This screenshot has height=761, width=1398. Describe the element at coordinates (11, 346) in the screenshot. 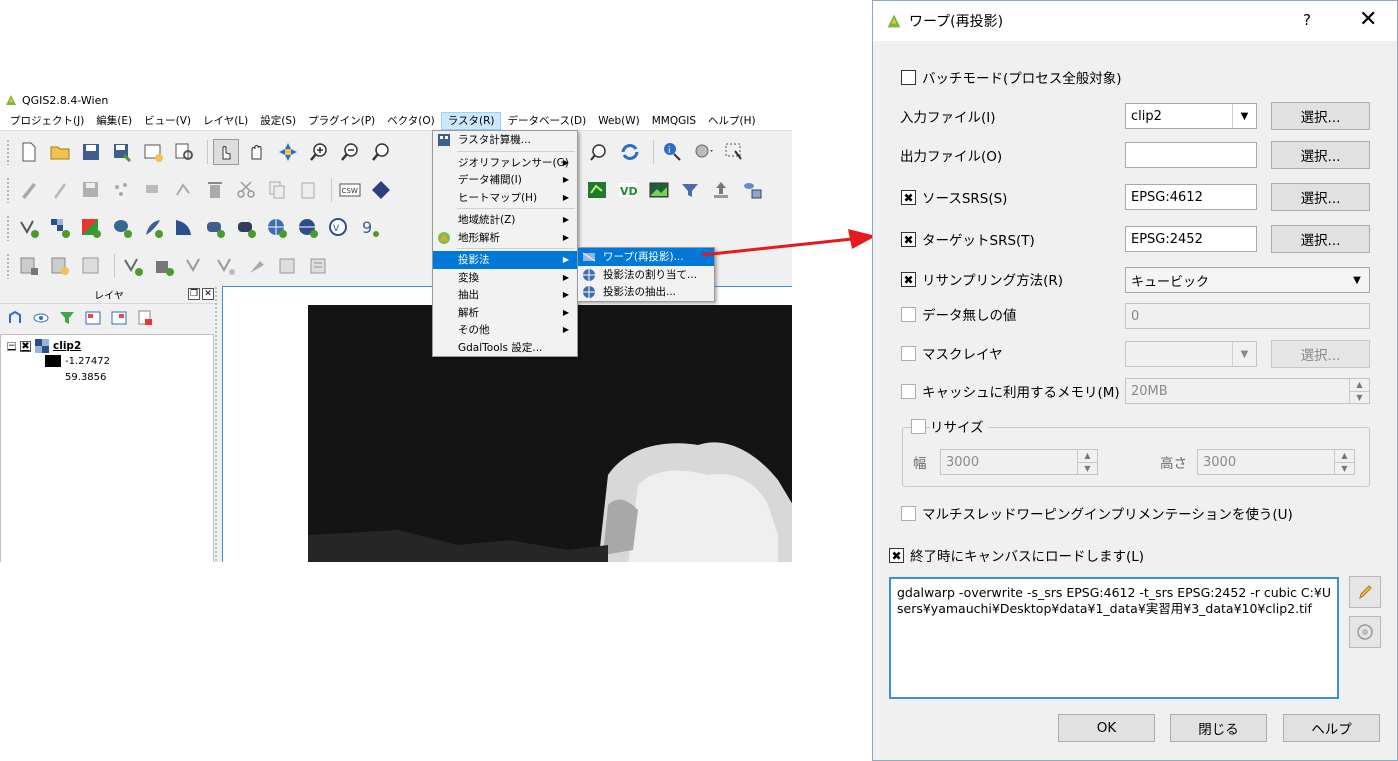

I see `collapse-toggle-icon: −` at that location.